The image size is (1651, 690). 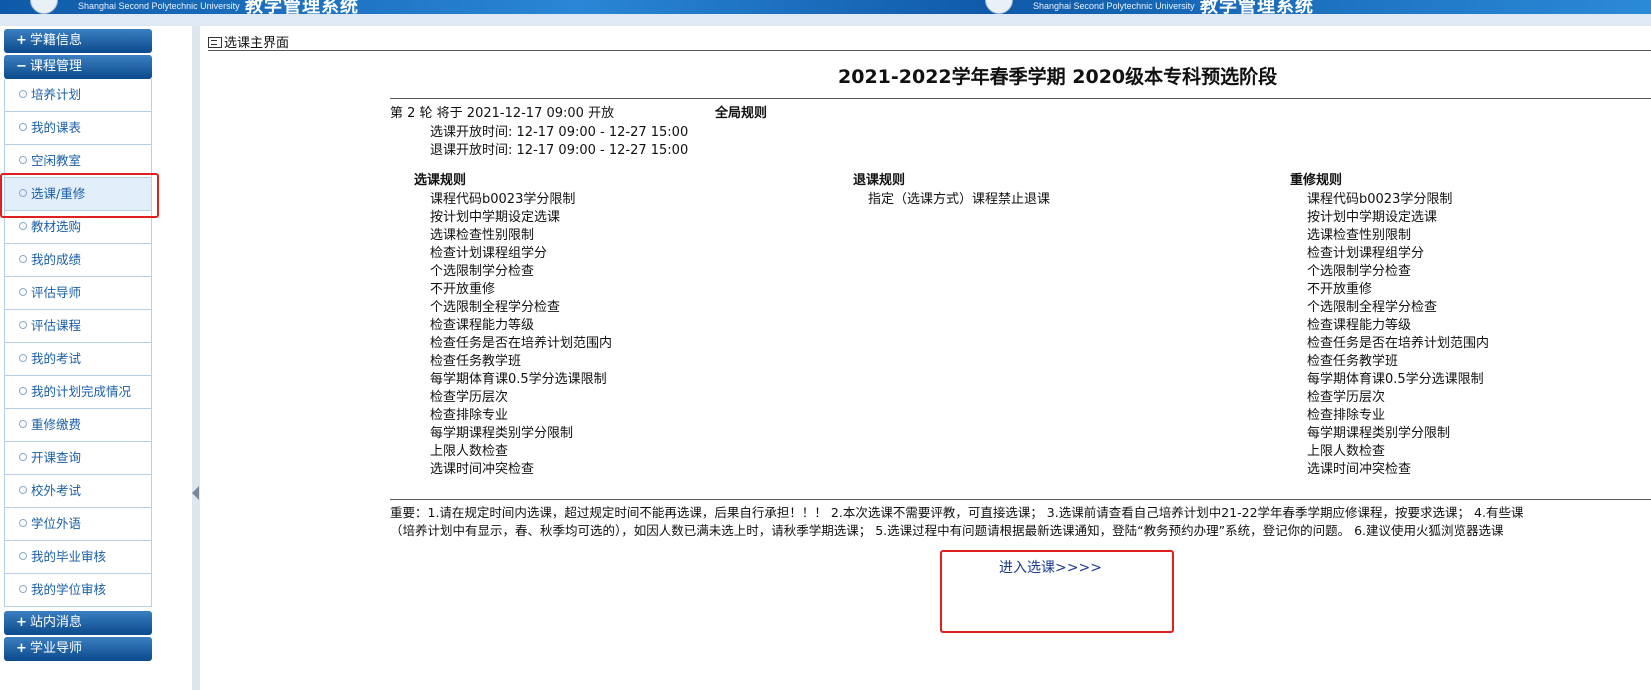 I want to click on highlight-box-sidebar, so click(x=79, y=195).